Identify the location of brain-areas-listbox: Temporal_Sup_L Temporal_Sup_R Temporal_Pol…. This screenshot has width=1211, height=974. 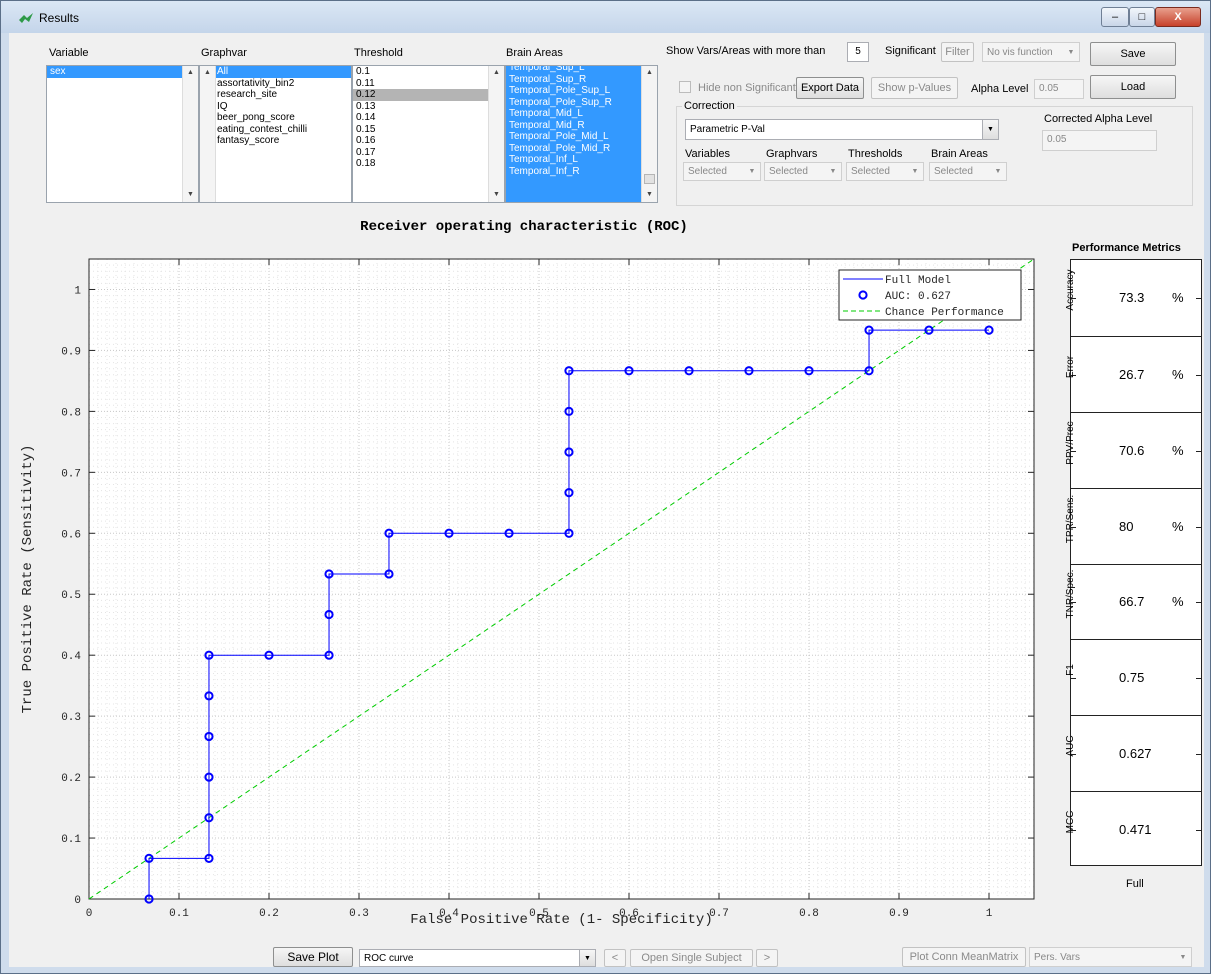
(581, 134).